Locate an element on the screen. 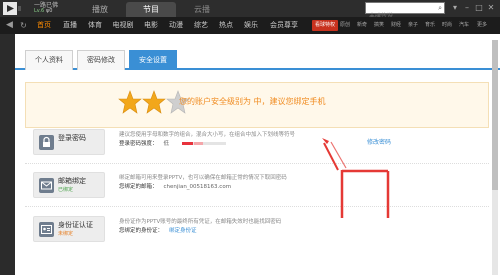 The height and width of the screenshot is (275, 500). search-box: ⌕ is located at coordinates (405, 12).